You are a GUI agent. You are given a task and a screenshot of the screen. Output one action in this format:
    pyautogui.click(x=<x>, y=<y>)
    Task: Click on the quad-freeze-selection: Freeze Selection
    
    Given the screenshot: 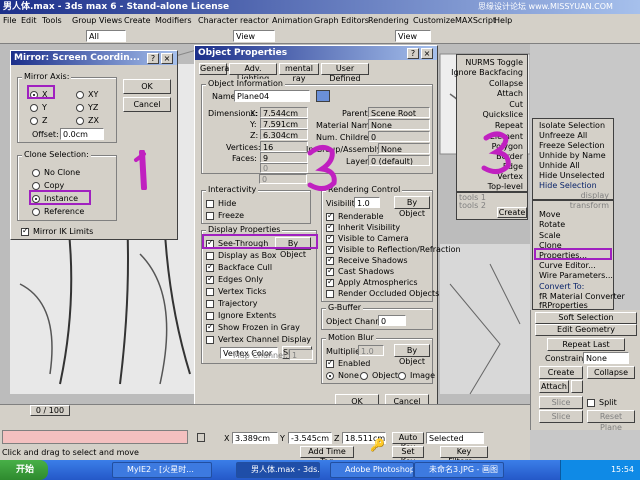 What is the action you would take?
    pyautogui.click(x=572, y=146)
    